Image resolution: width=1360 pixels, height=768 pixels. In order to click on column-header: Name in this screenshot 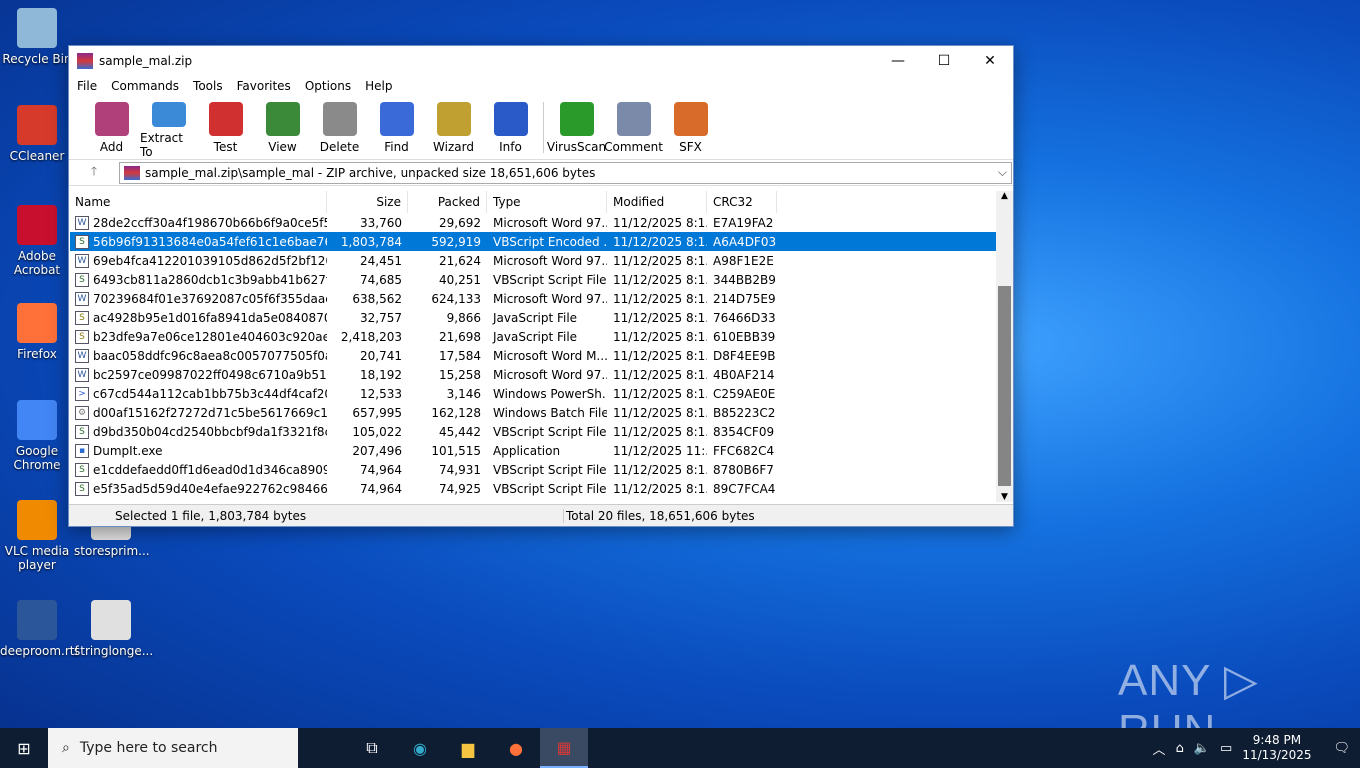, I will do `click(198, 202)`.